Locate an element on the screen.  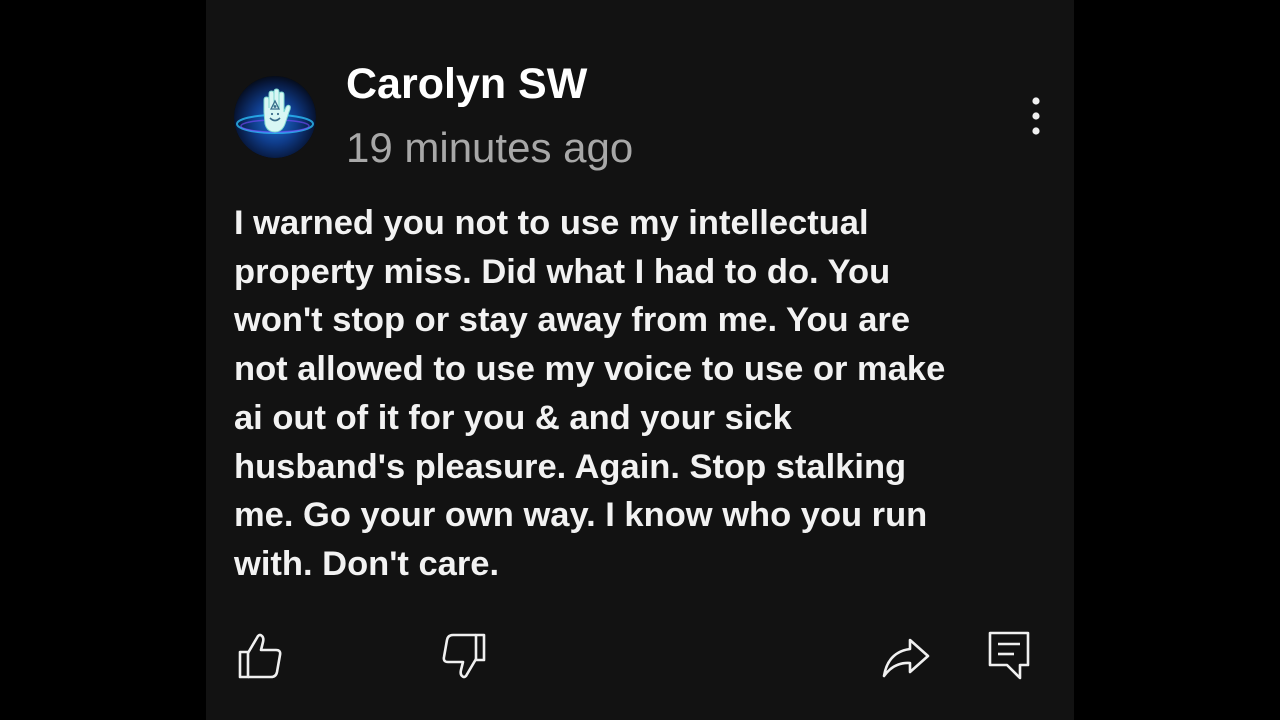
comment-line: ai out of it for you & and your sick is located at coordinates (513, 417).